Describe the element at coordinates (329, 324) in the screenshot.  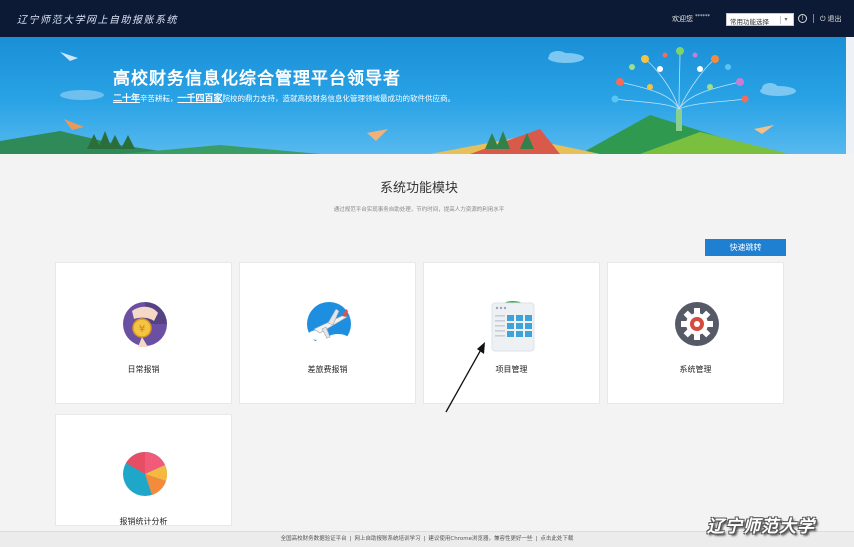
I see `airplane-icon` at that location.